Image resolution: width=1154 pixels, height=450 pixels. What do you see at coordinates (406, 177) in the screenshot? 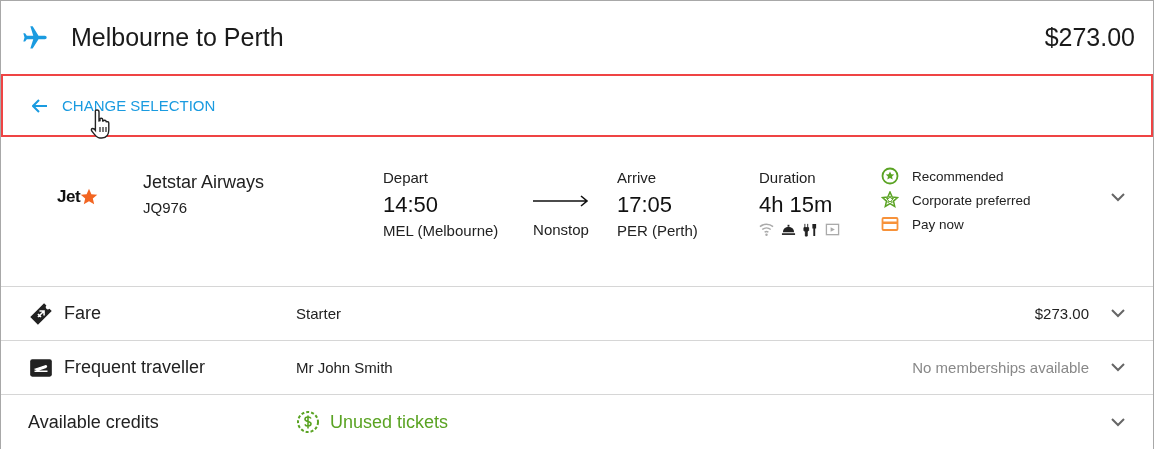
I see `time-label: Depart` at bounding box center [406, 177].